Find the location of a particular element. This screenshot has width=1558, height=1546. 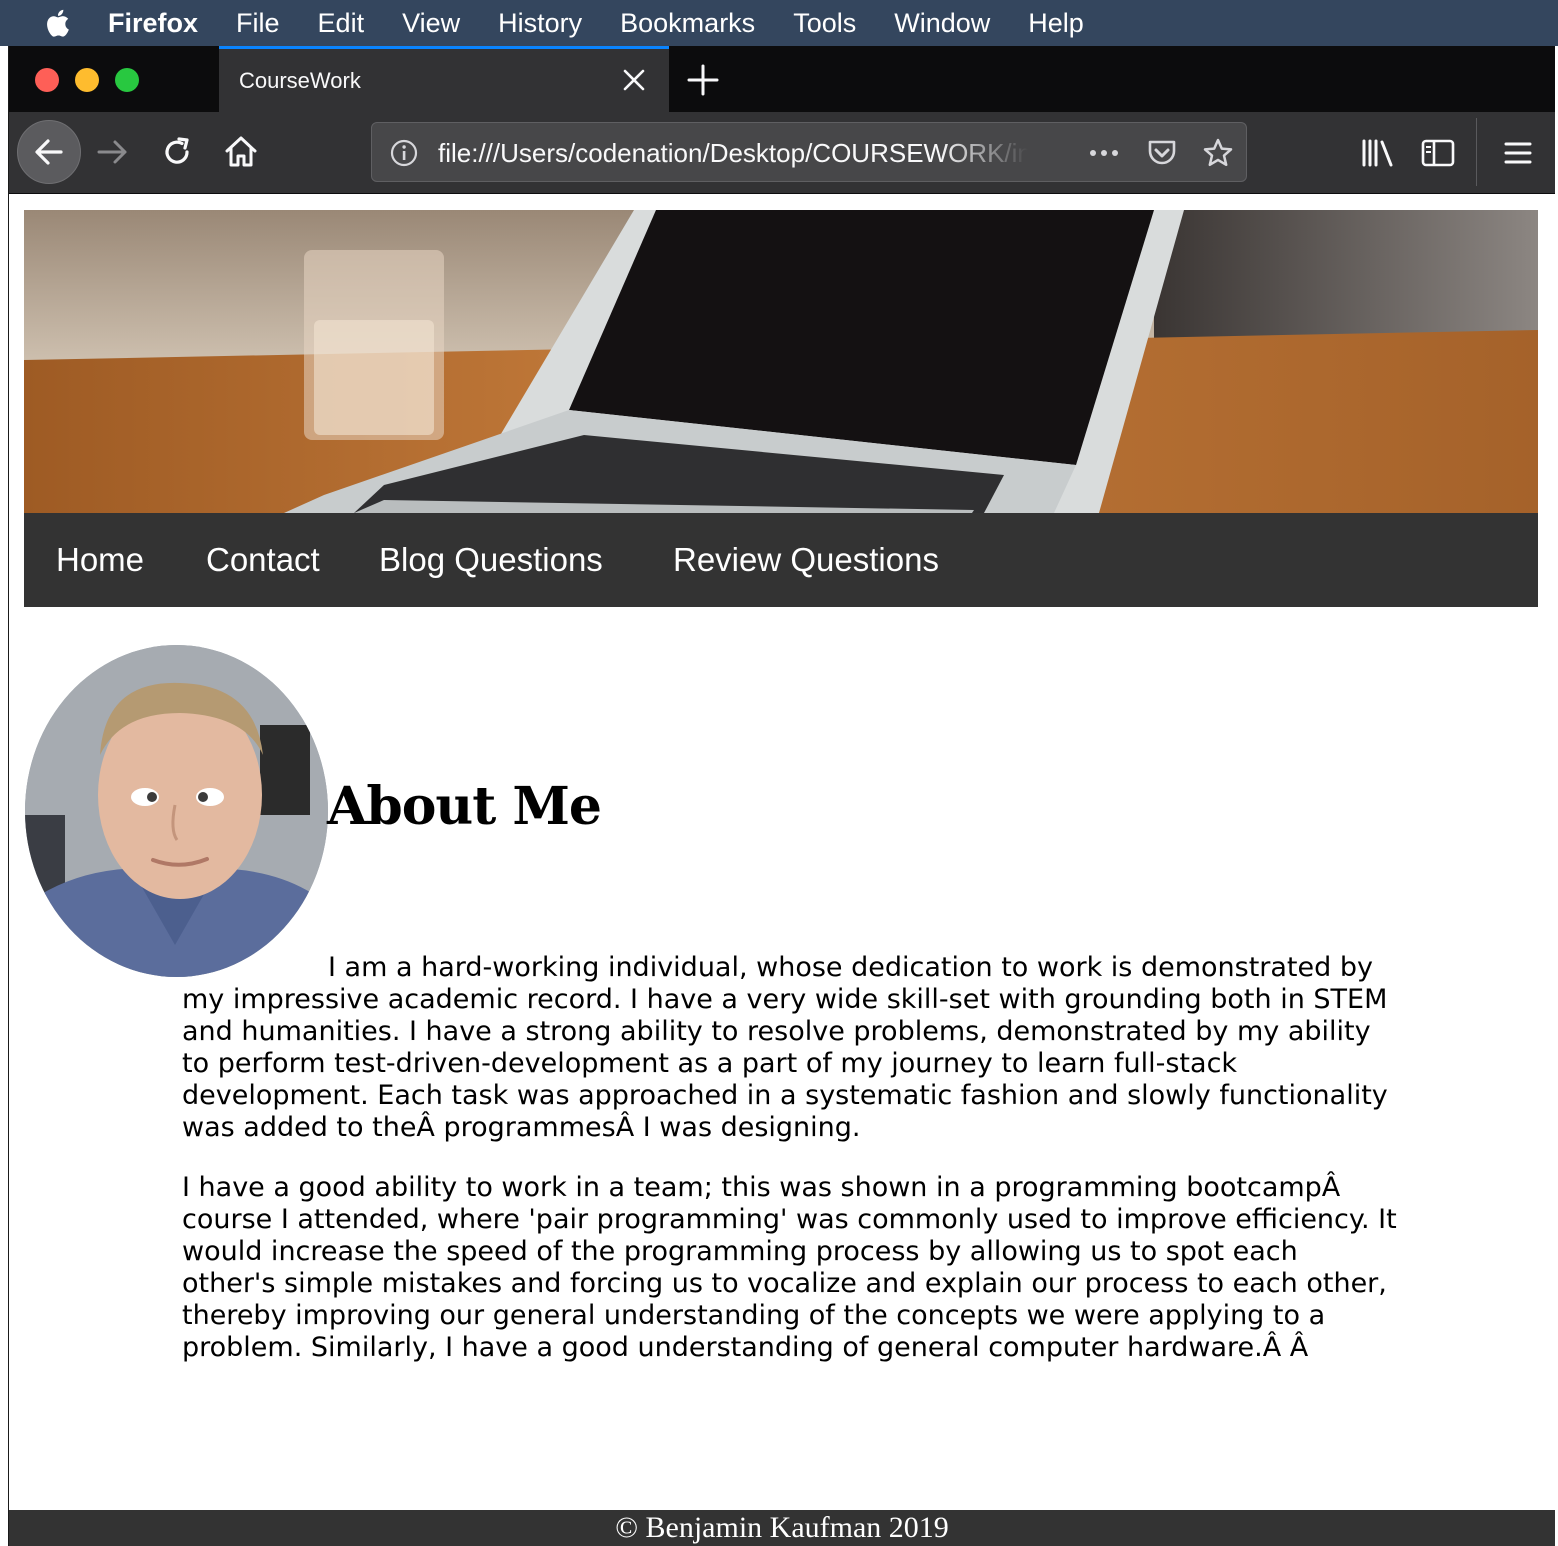

forward-button is located at coordinates (113, 152).